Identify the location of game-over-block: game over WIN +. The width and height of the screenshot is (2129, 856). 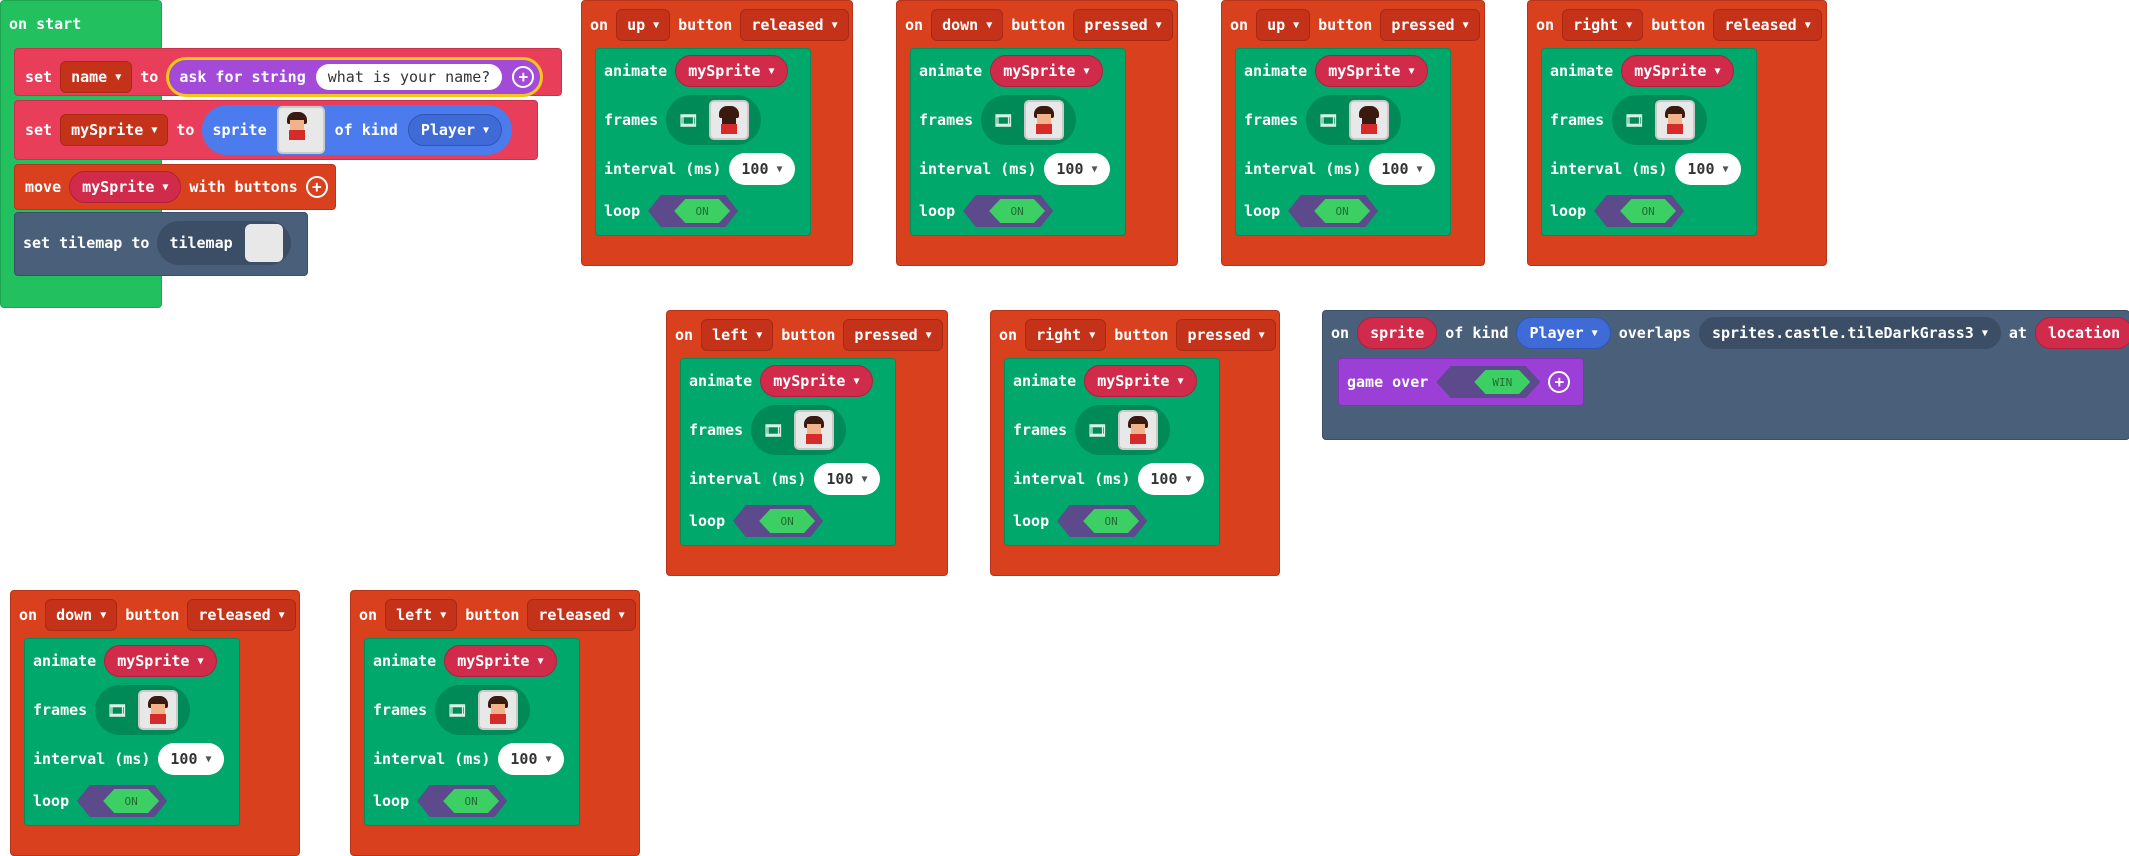
(1461, 382).